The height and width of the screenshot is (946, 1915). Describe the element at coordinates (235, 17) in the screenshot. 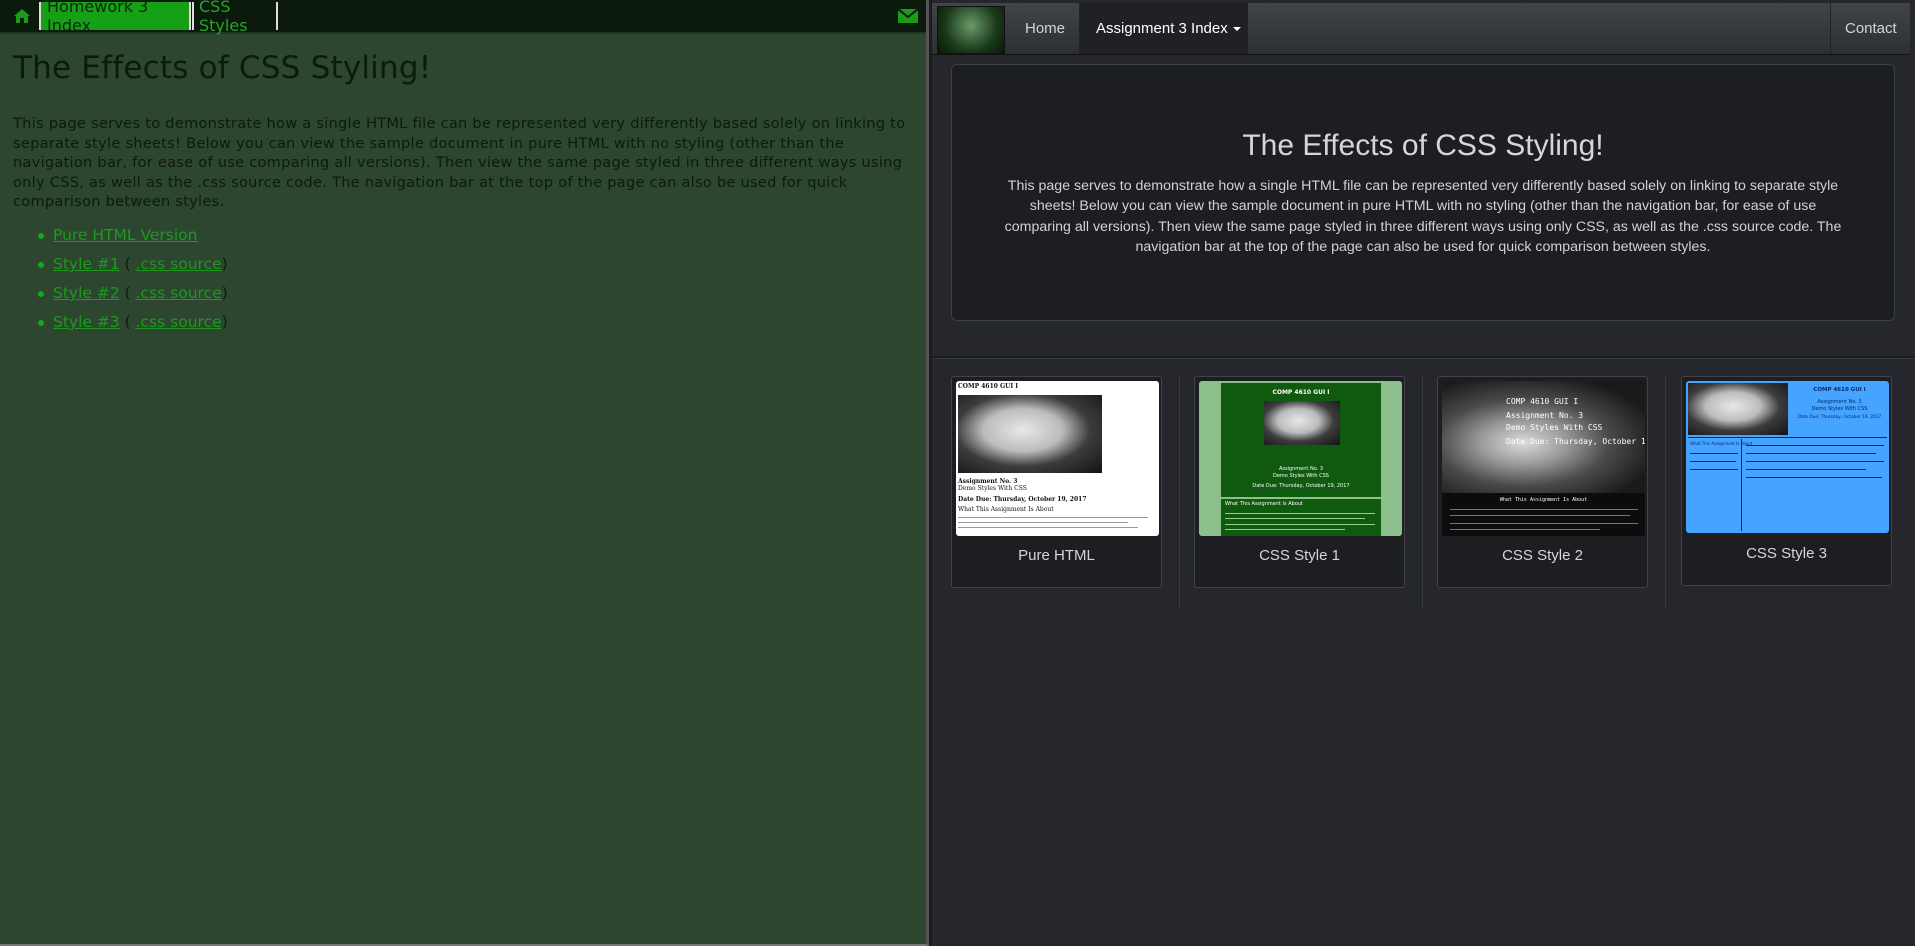

I see `tab-css-styles: CSS Styles` at that location.